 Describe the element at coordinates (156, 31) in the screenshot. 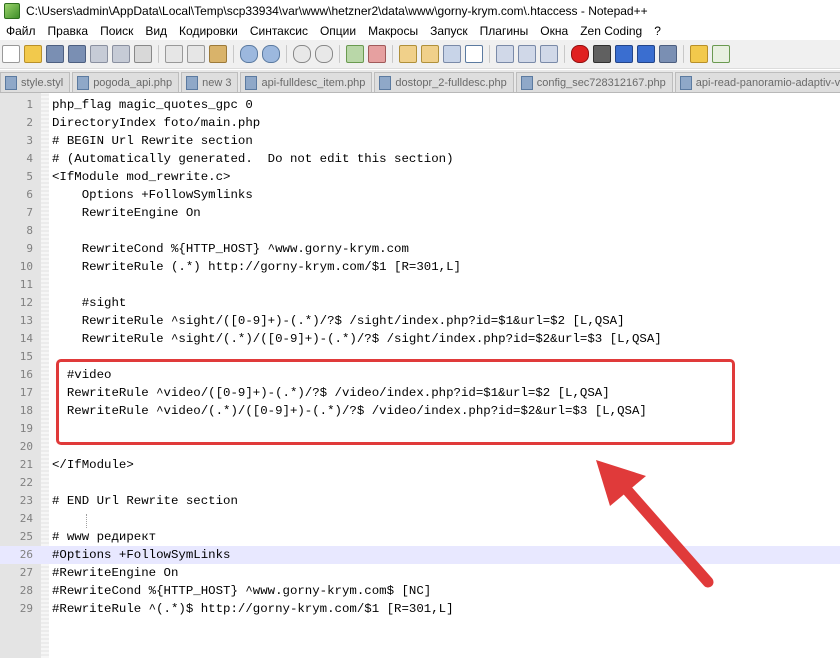

I see `menu-item: Вид` at that location.